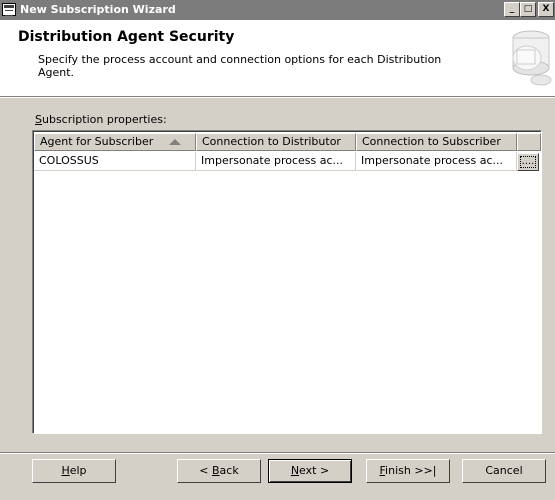  Describe the element at coordinates (411, 470) in the screenshot. I see `finish-label: inish >>|` at that location.